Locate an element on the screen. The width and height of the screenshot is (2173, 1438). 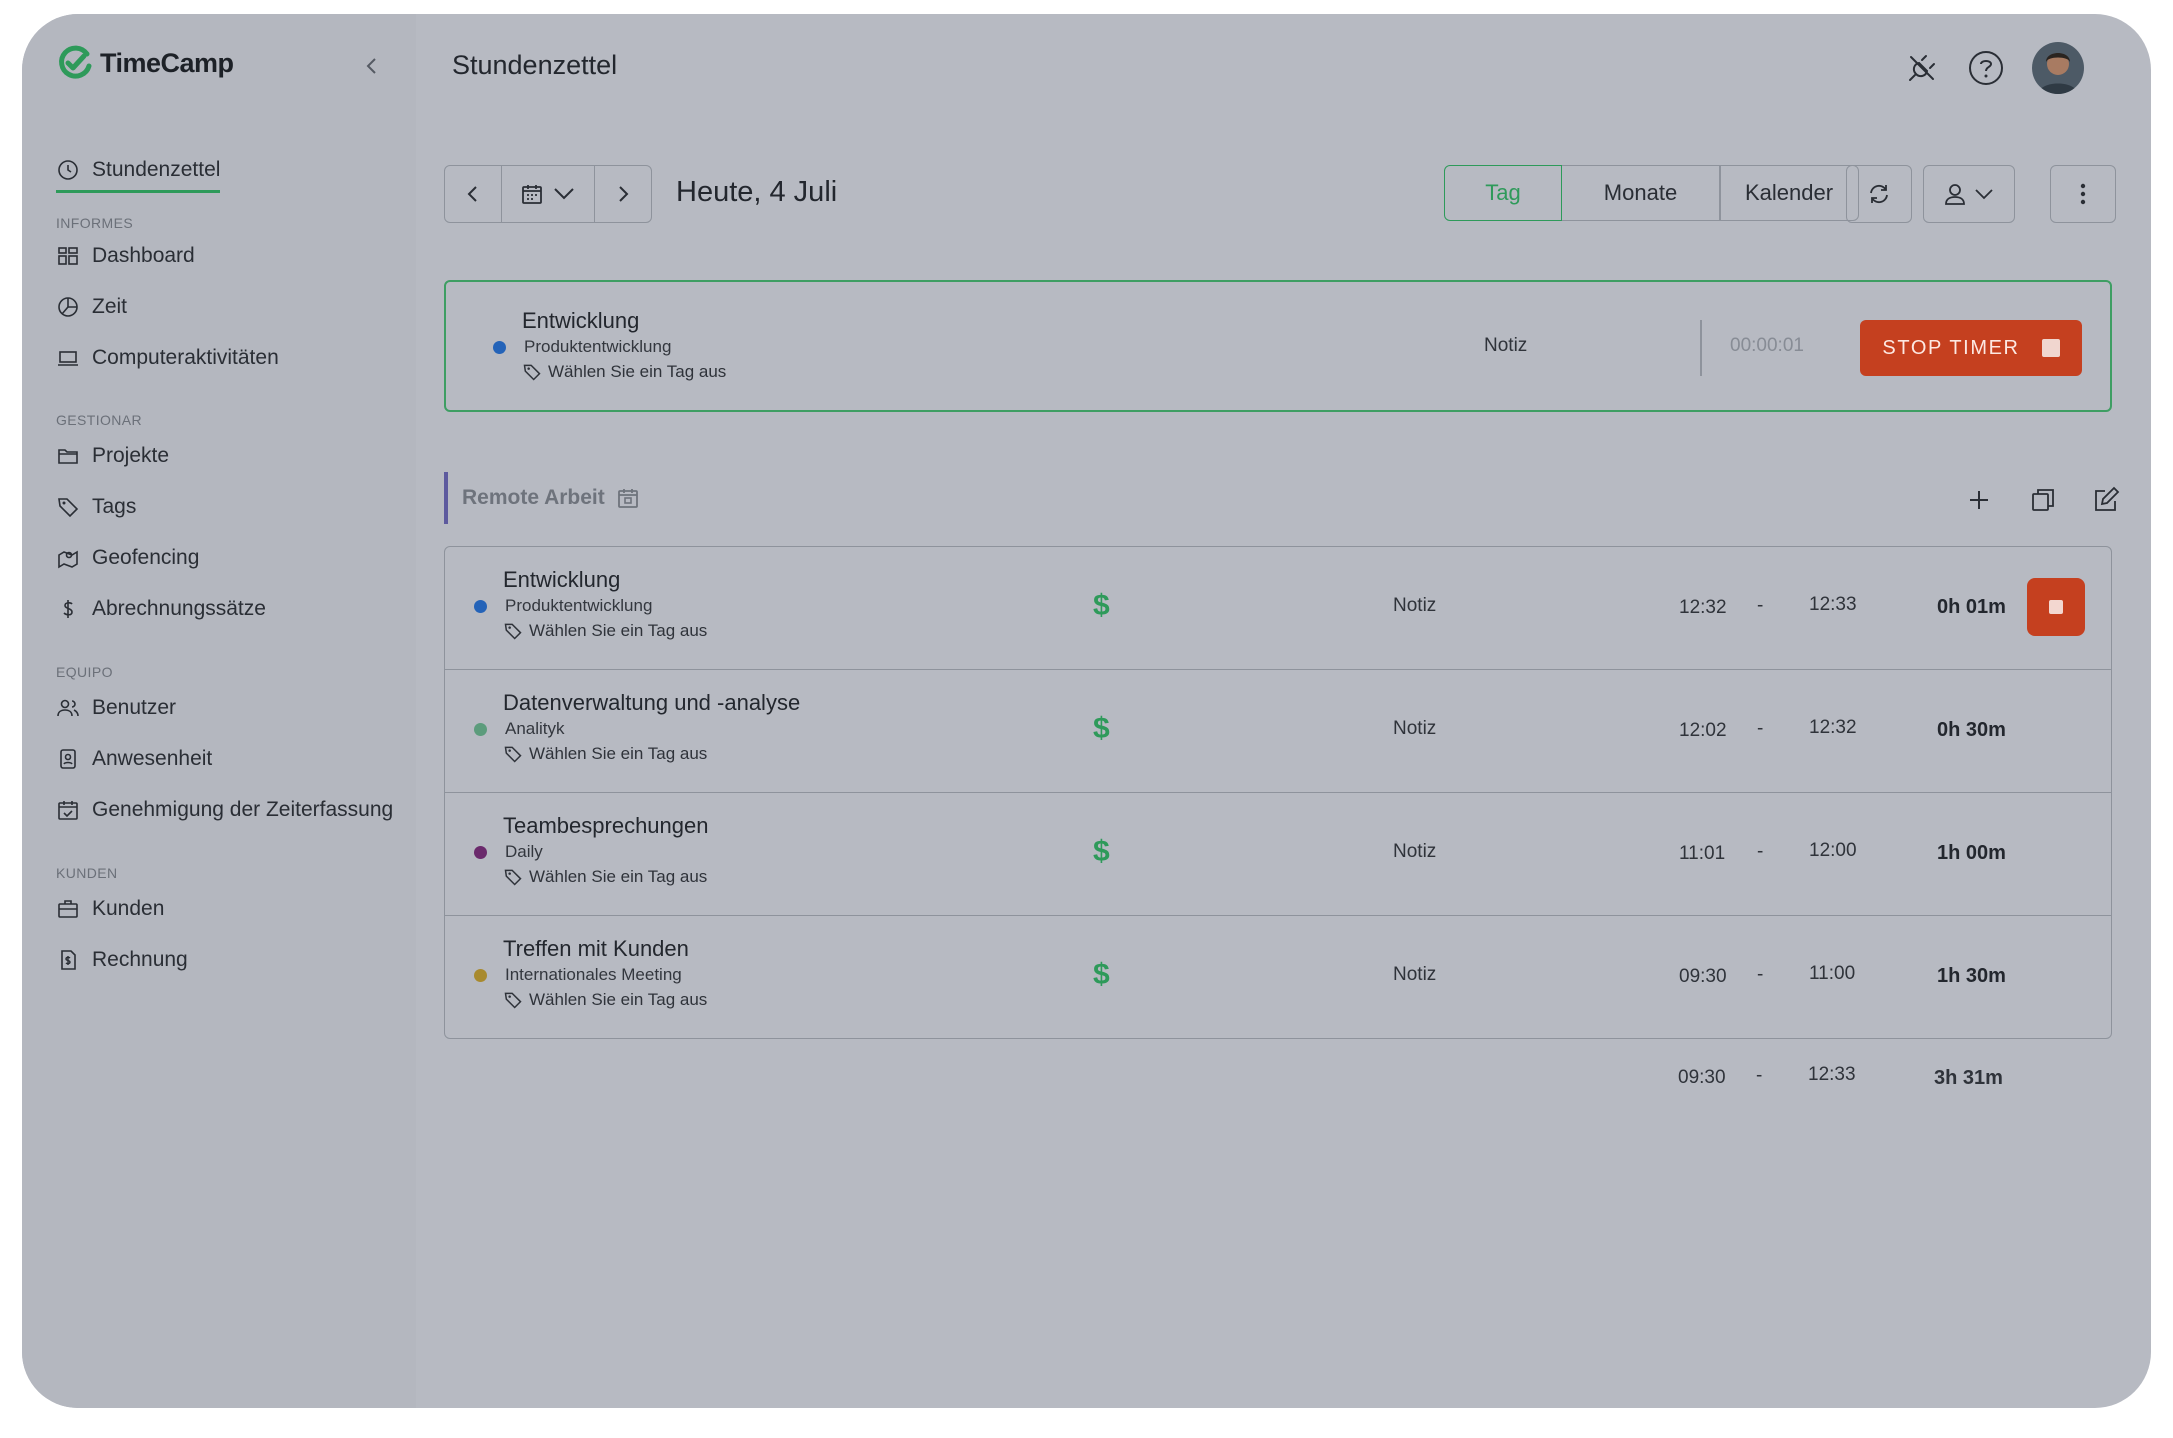
more-options-button is located at coordinates (2083, 194).